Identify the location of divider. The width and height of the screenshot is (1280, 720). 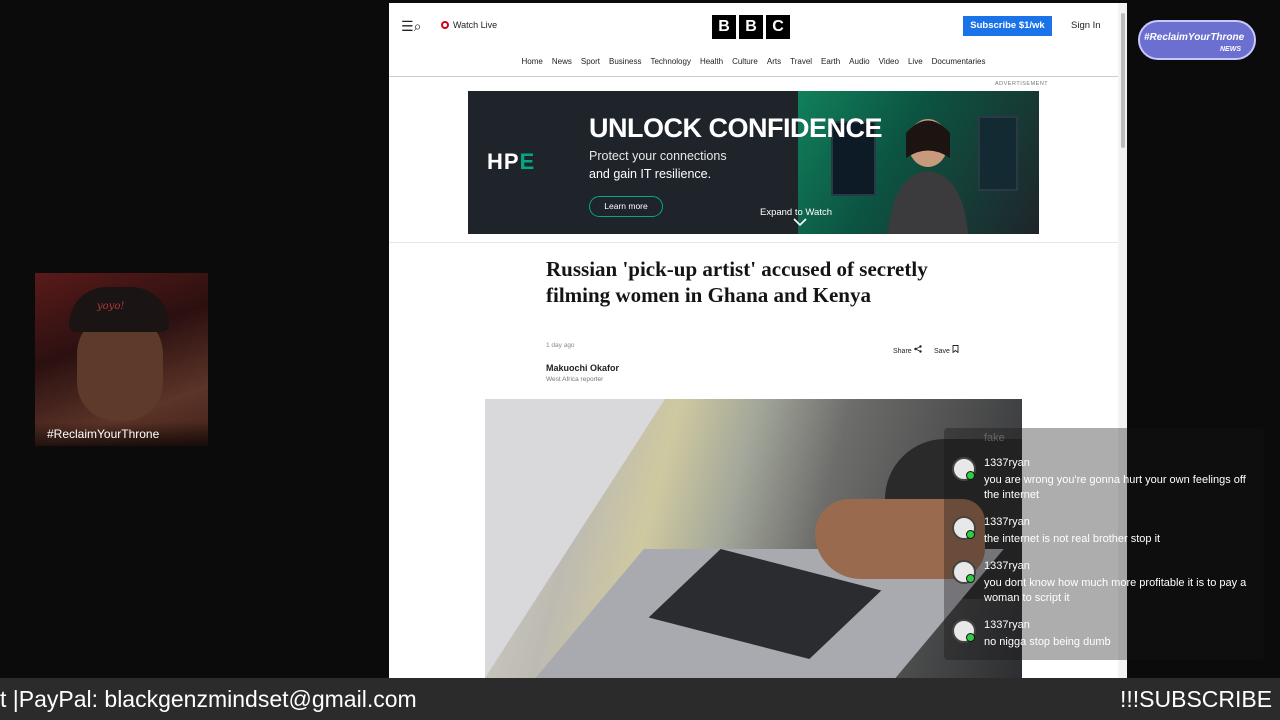
(753, 242).